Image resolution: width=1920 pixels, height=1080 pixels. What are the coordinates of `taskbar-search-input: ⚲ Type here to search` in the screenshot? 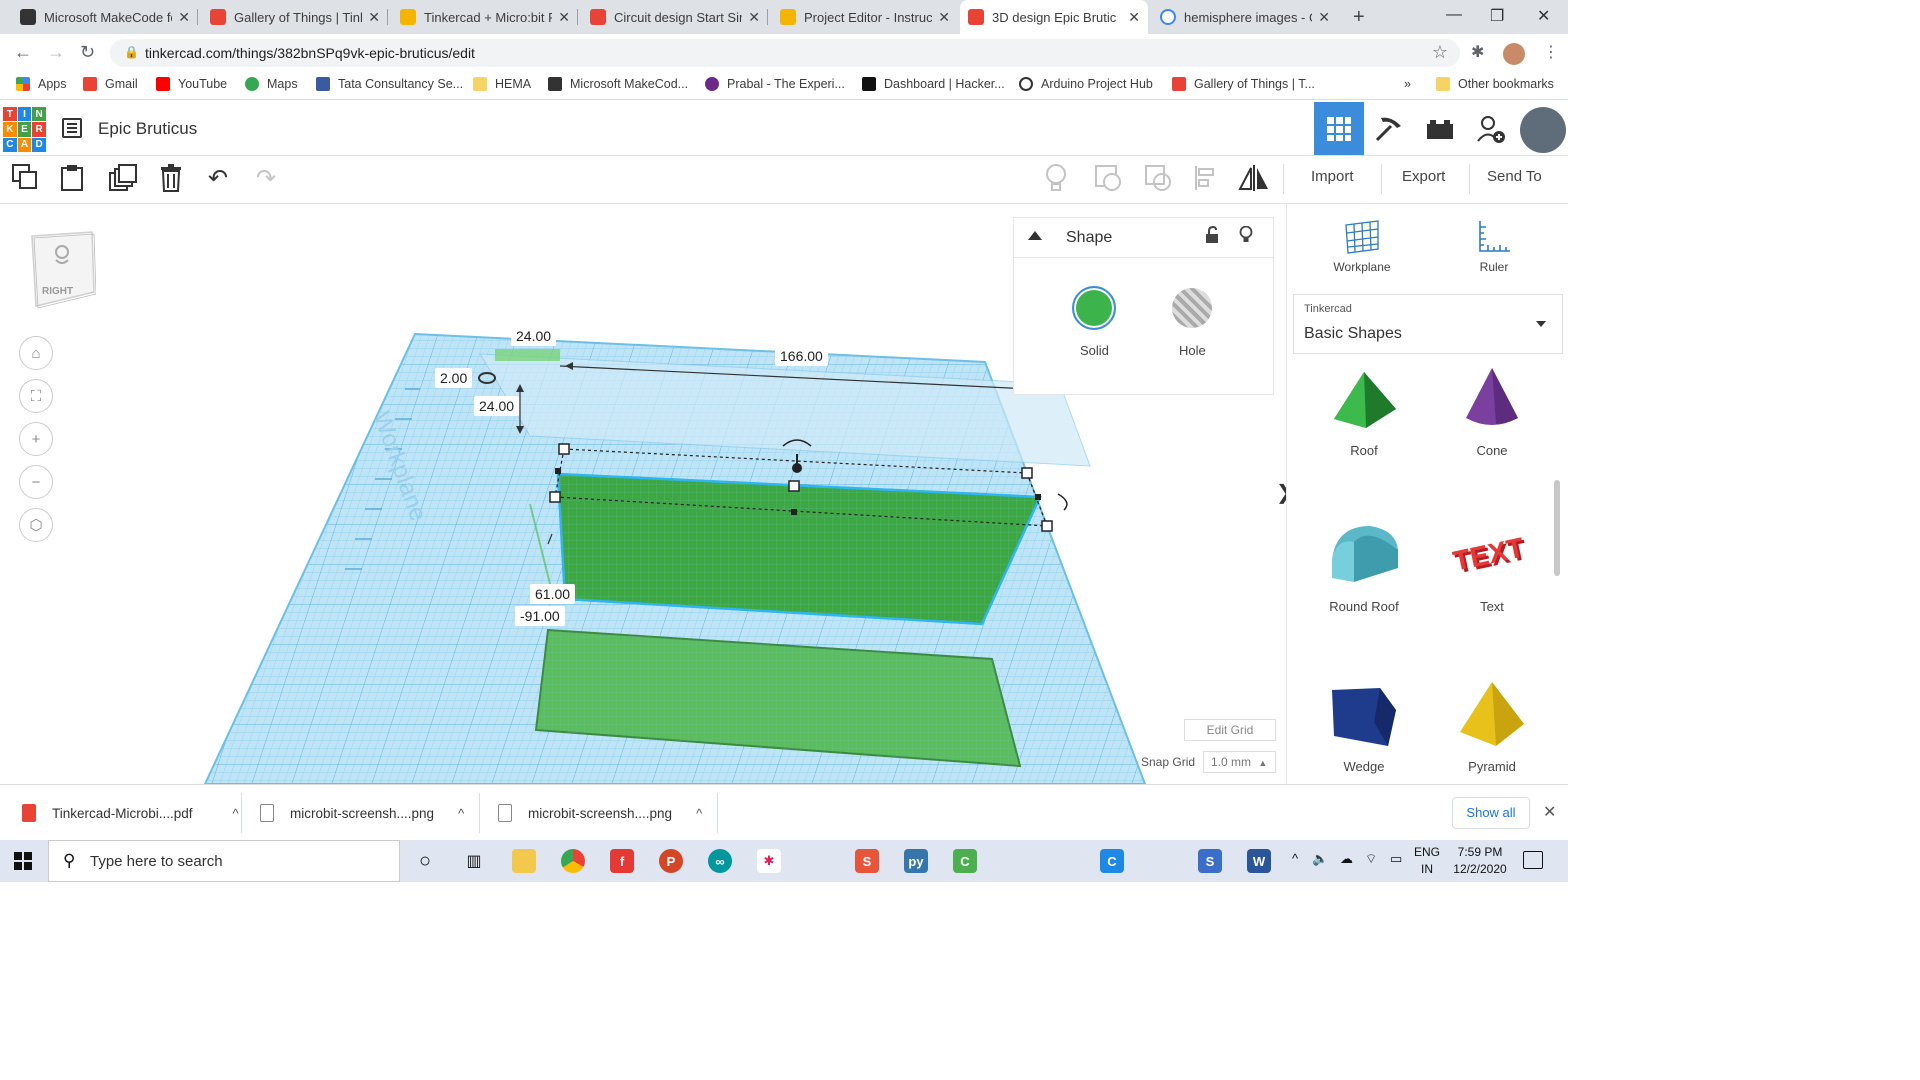 It's located at (224, 861).